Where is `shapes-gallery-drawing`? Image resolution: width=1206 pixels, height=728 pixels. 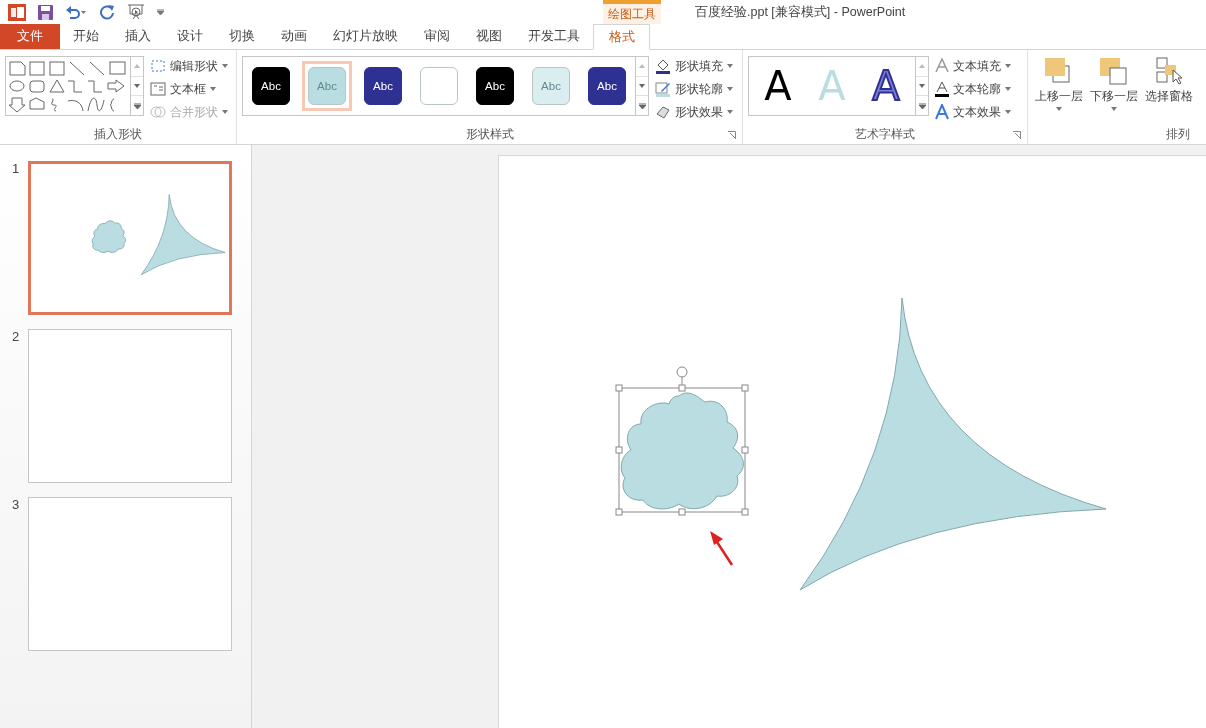 shapes-gallery-drawing is located at coordinates (68, 86).